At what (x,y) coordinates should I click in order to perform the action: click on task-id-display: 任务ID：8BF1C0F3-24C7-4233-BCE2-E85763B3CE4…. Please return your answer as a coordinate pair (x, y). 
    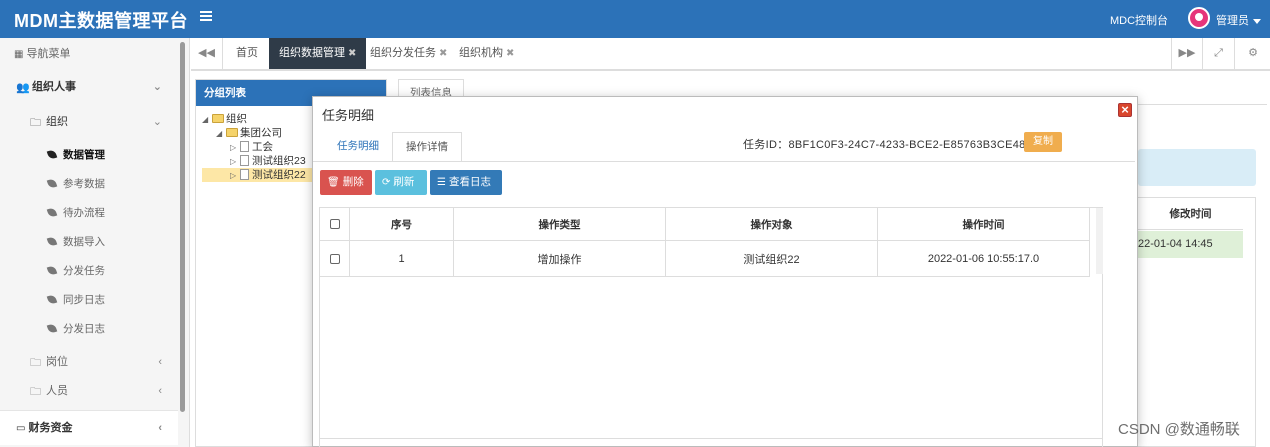
    Looking at the image, I should click on (884, 144).